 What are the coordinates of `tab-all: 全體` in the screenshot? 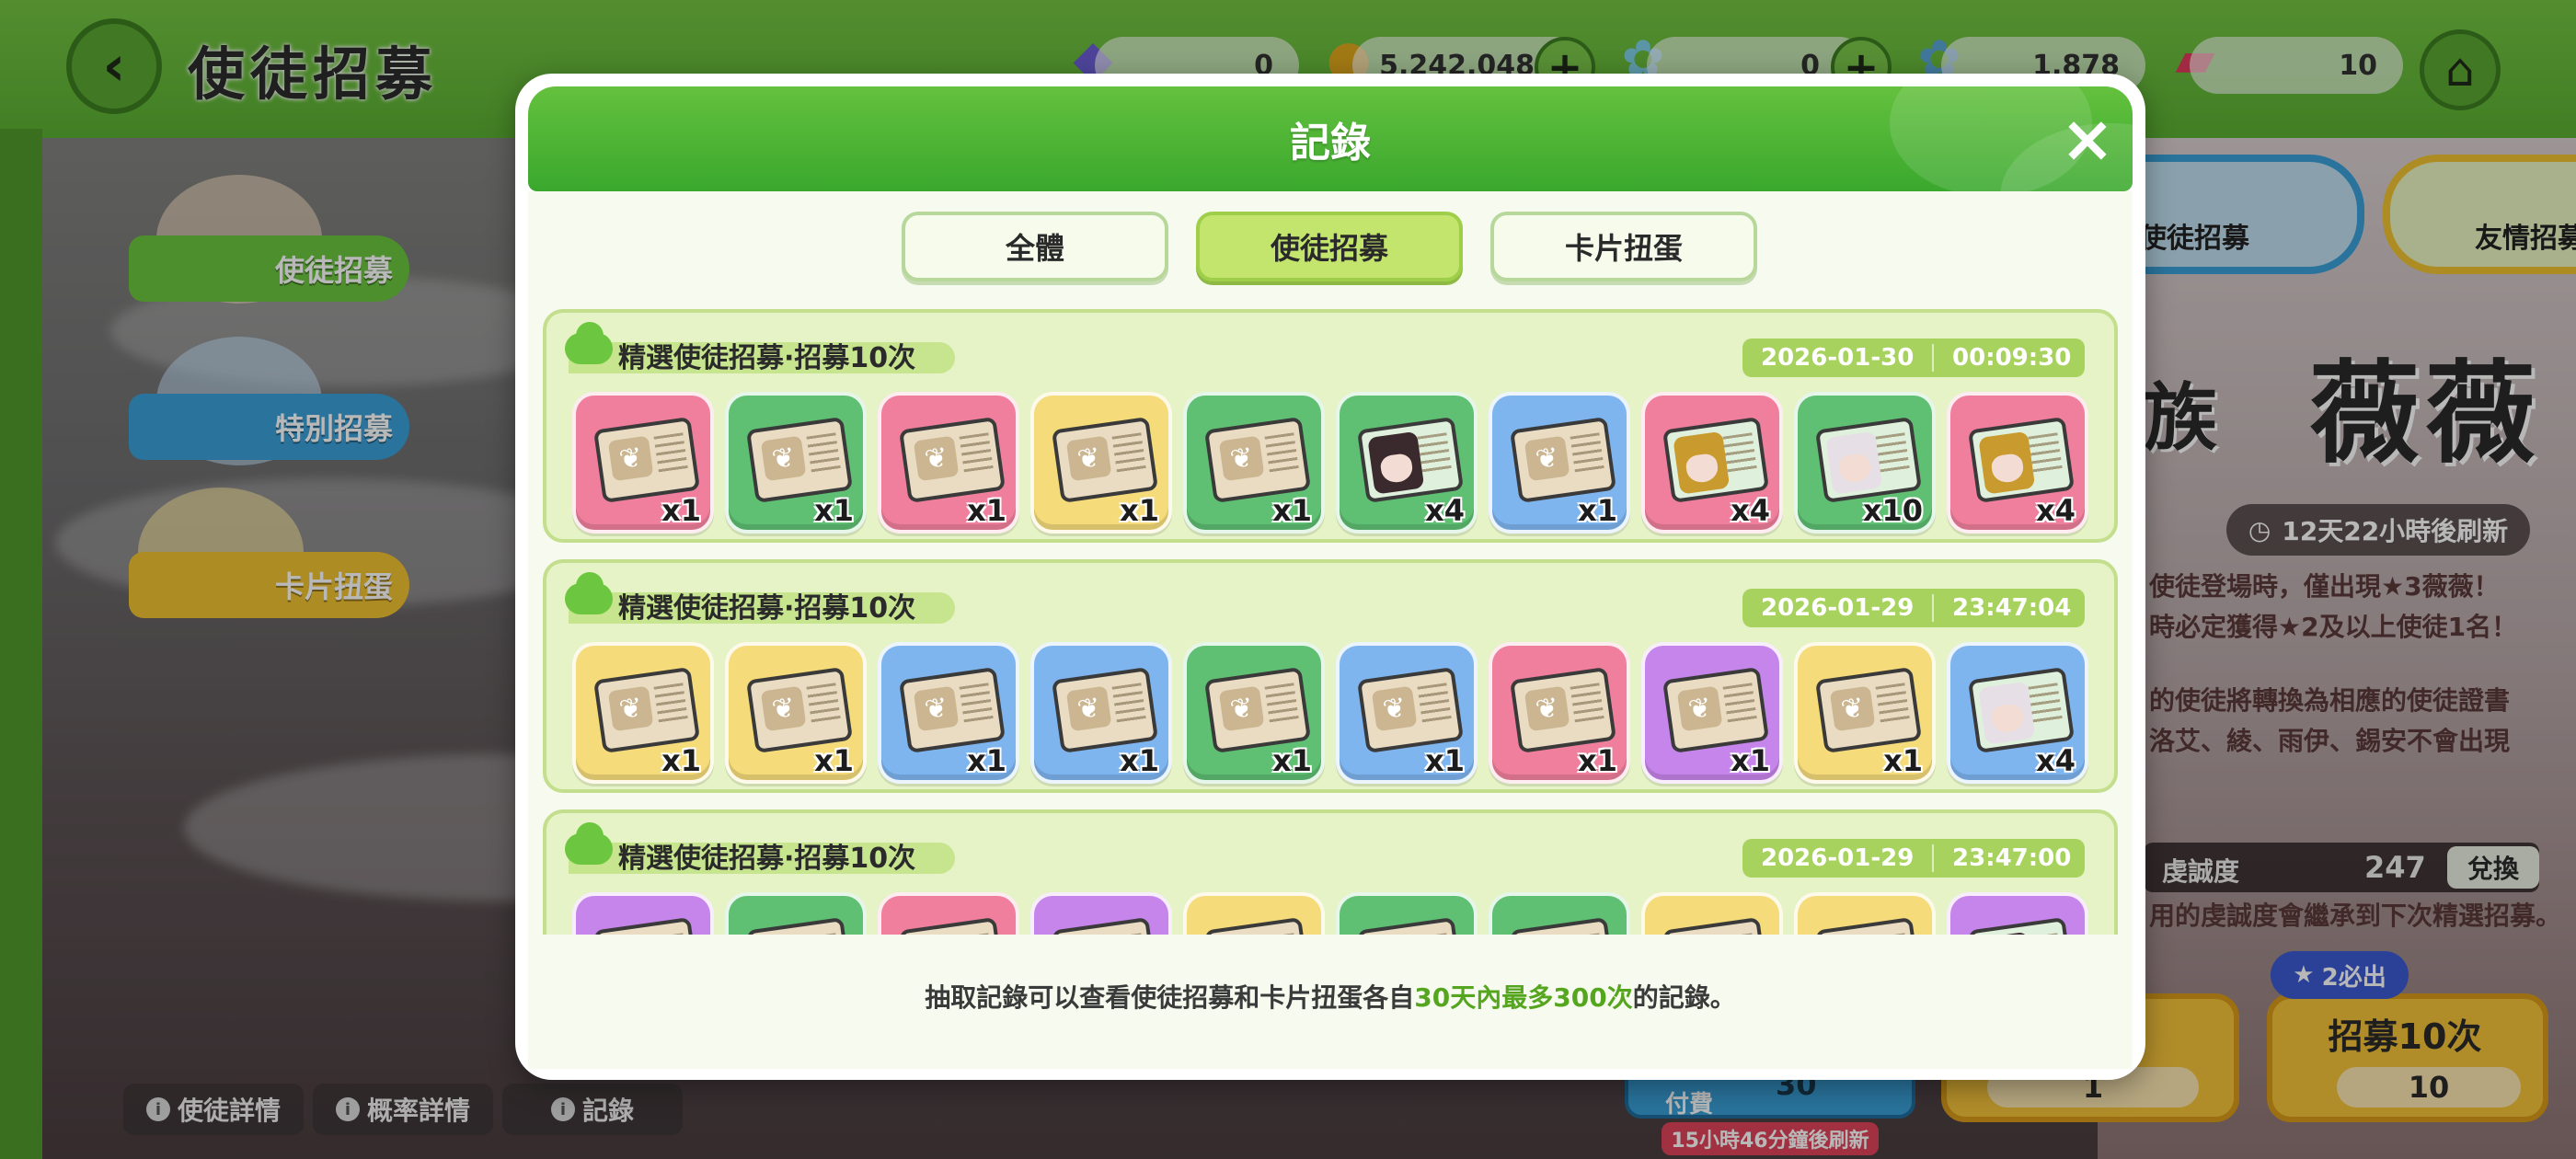 It's located at (1035, 246).